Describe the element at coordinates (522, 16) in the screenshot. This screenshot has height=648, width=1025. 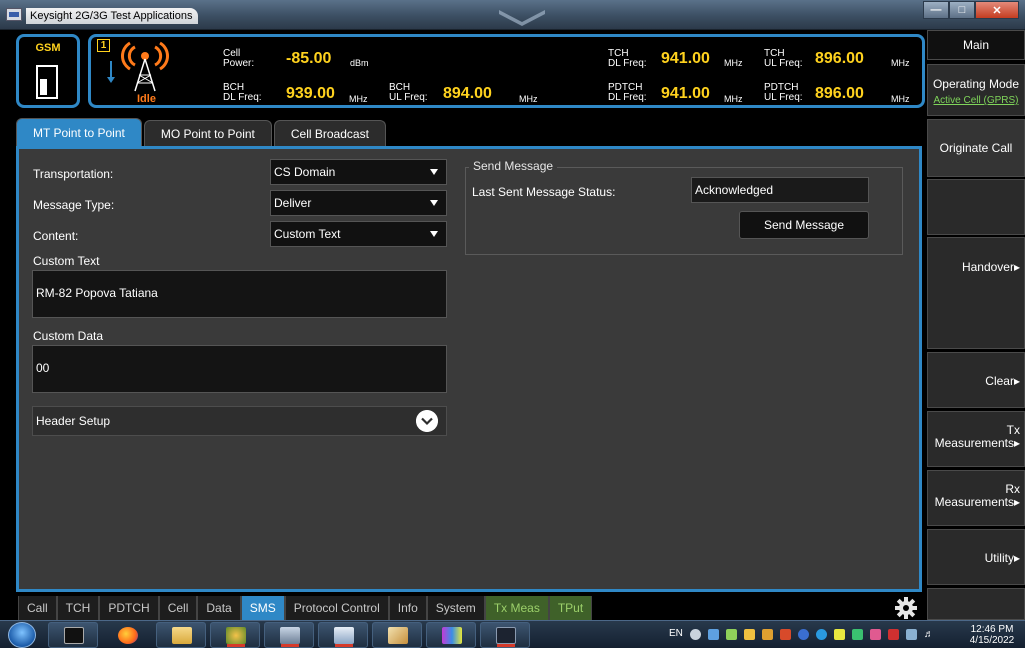
I see `collapse-chevron-icon` at that location.